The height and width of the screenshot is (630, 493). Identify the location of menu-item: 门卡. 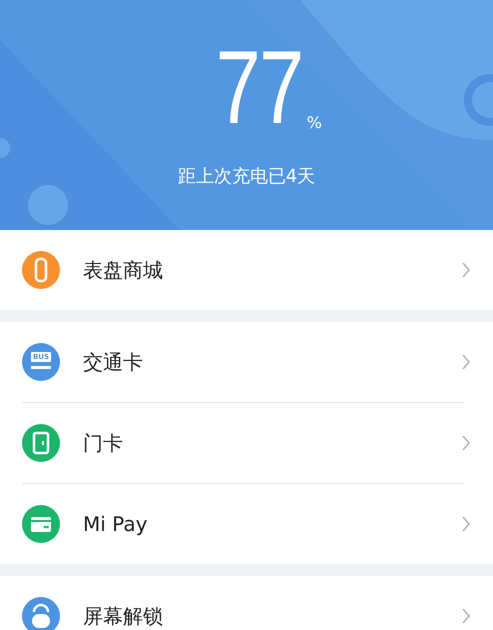
(246, 443).